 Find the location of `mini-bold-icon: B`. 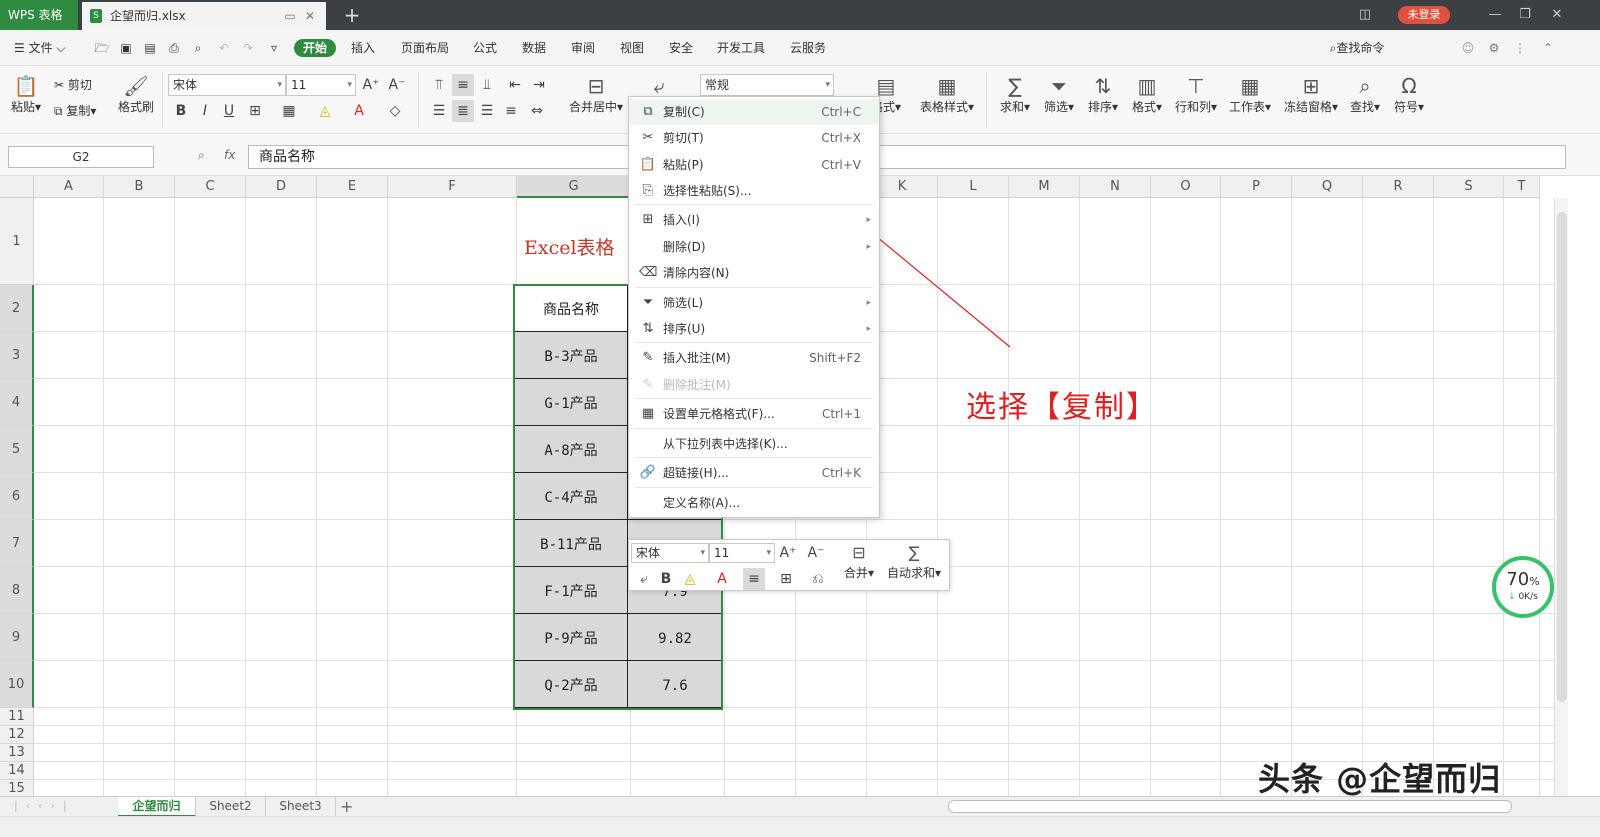

mini-bold-icon: B is located at coordinates (666, 579).